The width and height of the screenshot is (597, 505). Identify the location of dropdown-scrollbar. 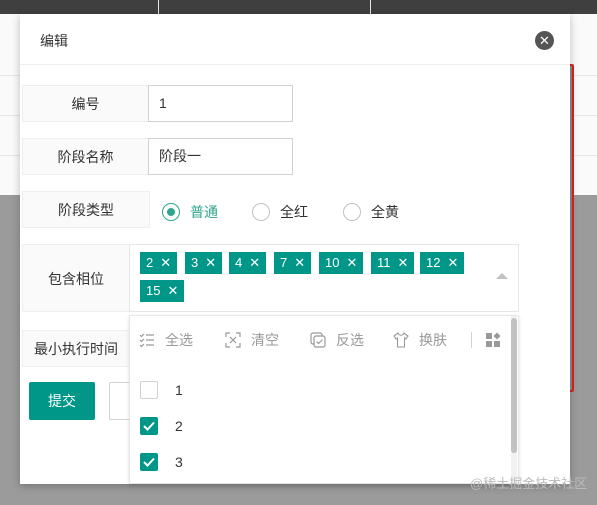
(514, 399).